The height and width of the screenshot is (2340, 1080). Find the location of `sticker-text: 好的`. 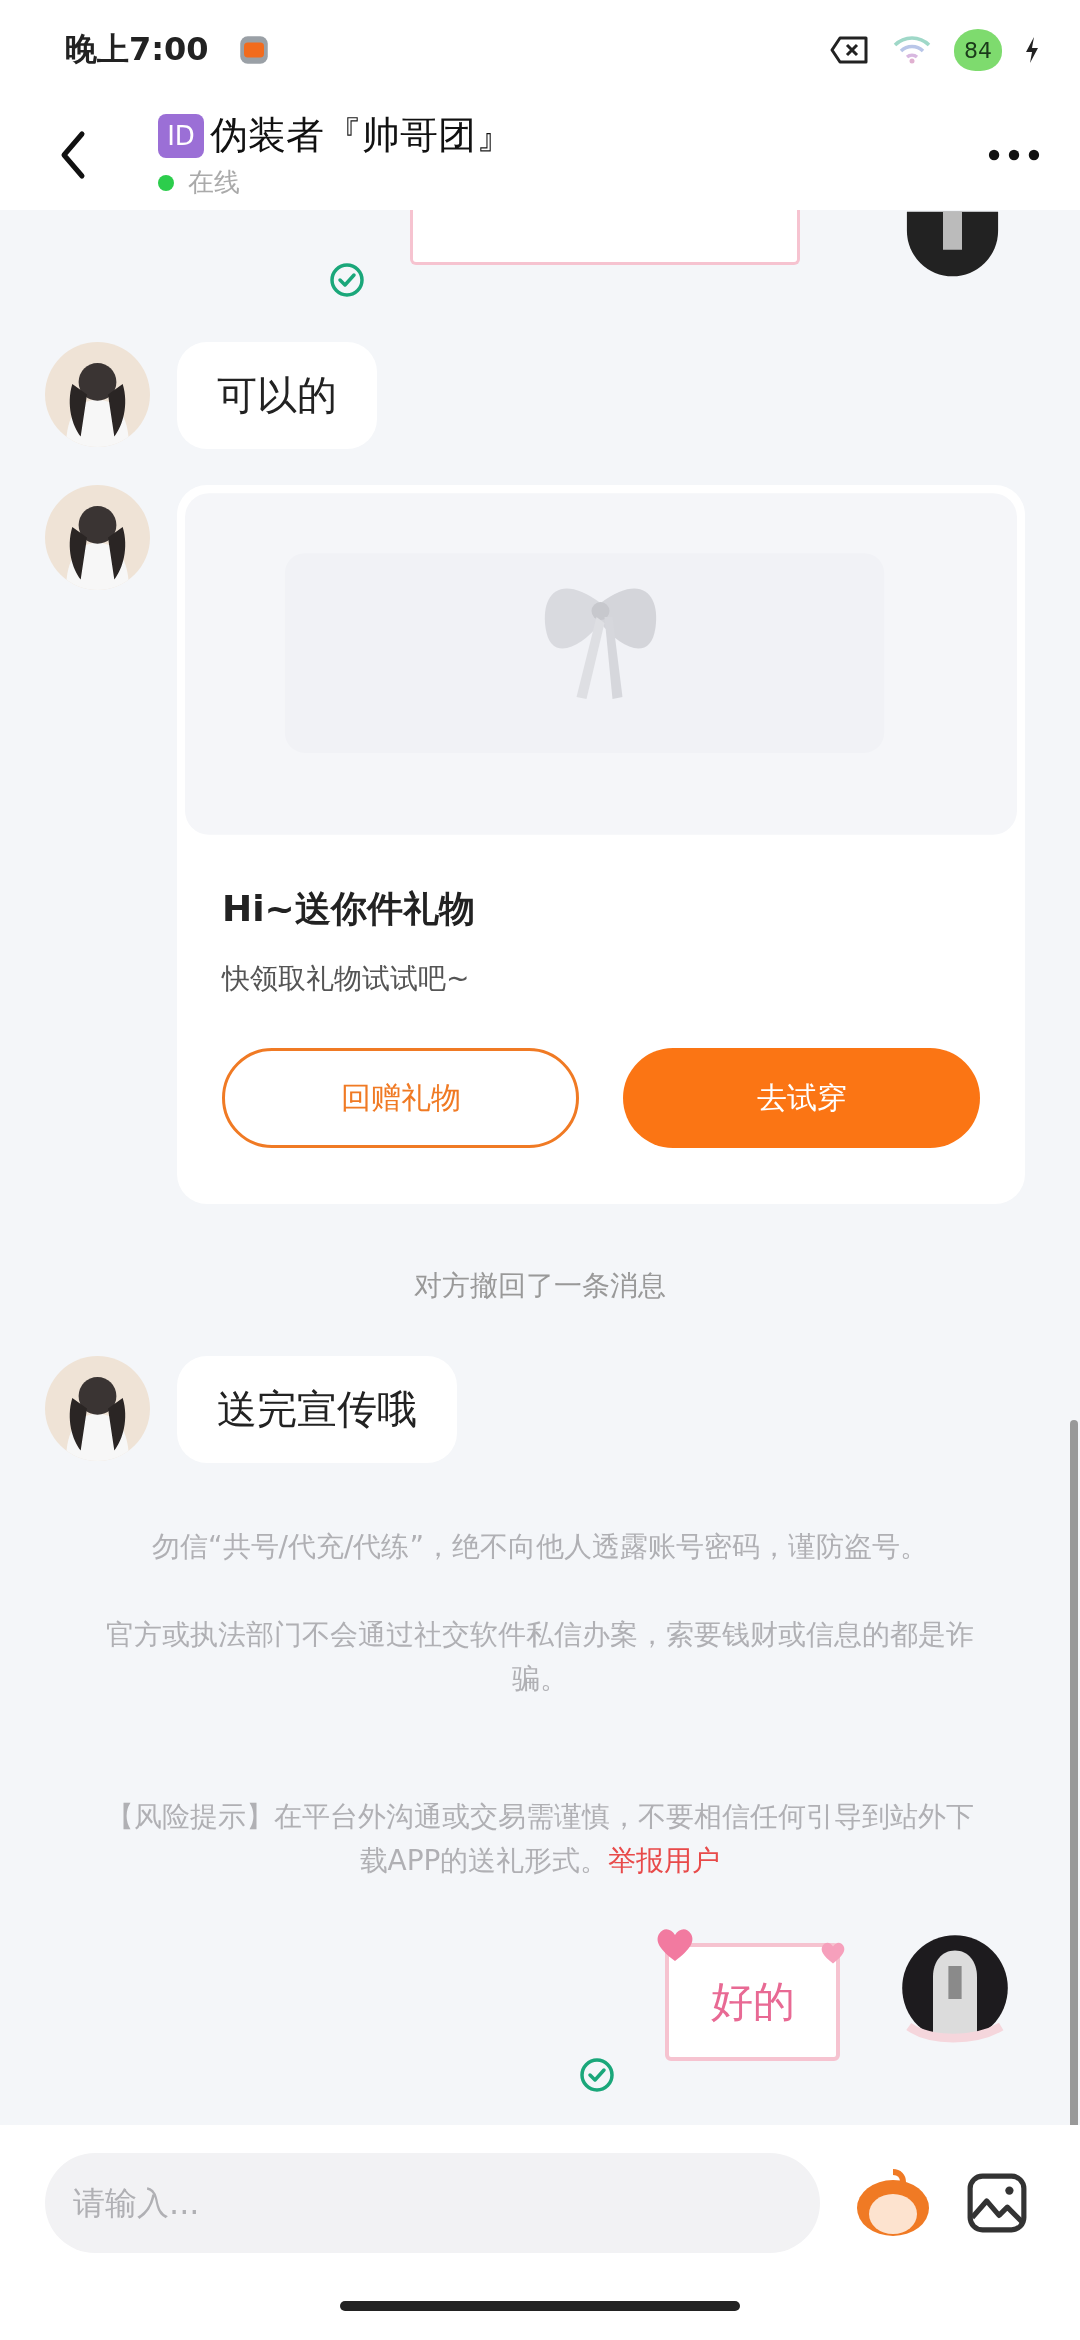

sticker-text: 好的 is located at coordinates (752, 2002).